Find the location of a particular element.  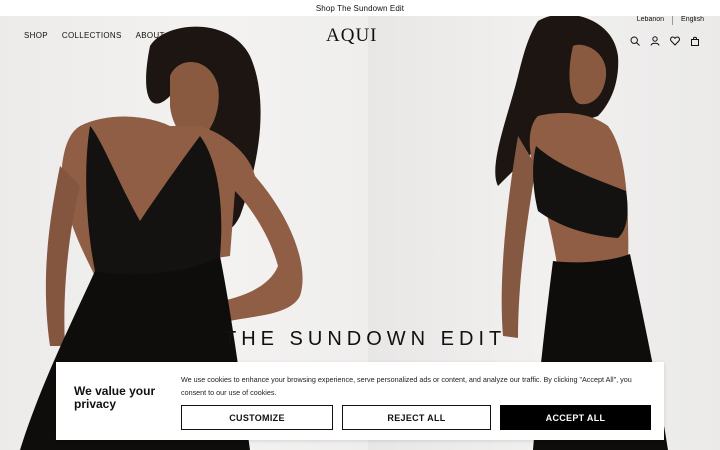

country-selector: Lebanon is located at coordinates (650, 20).